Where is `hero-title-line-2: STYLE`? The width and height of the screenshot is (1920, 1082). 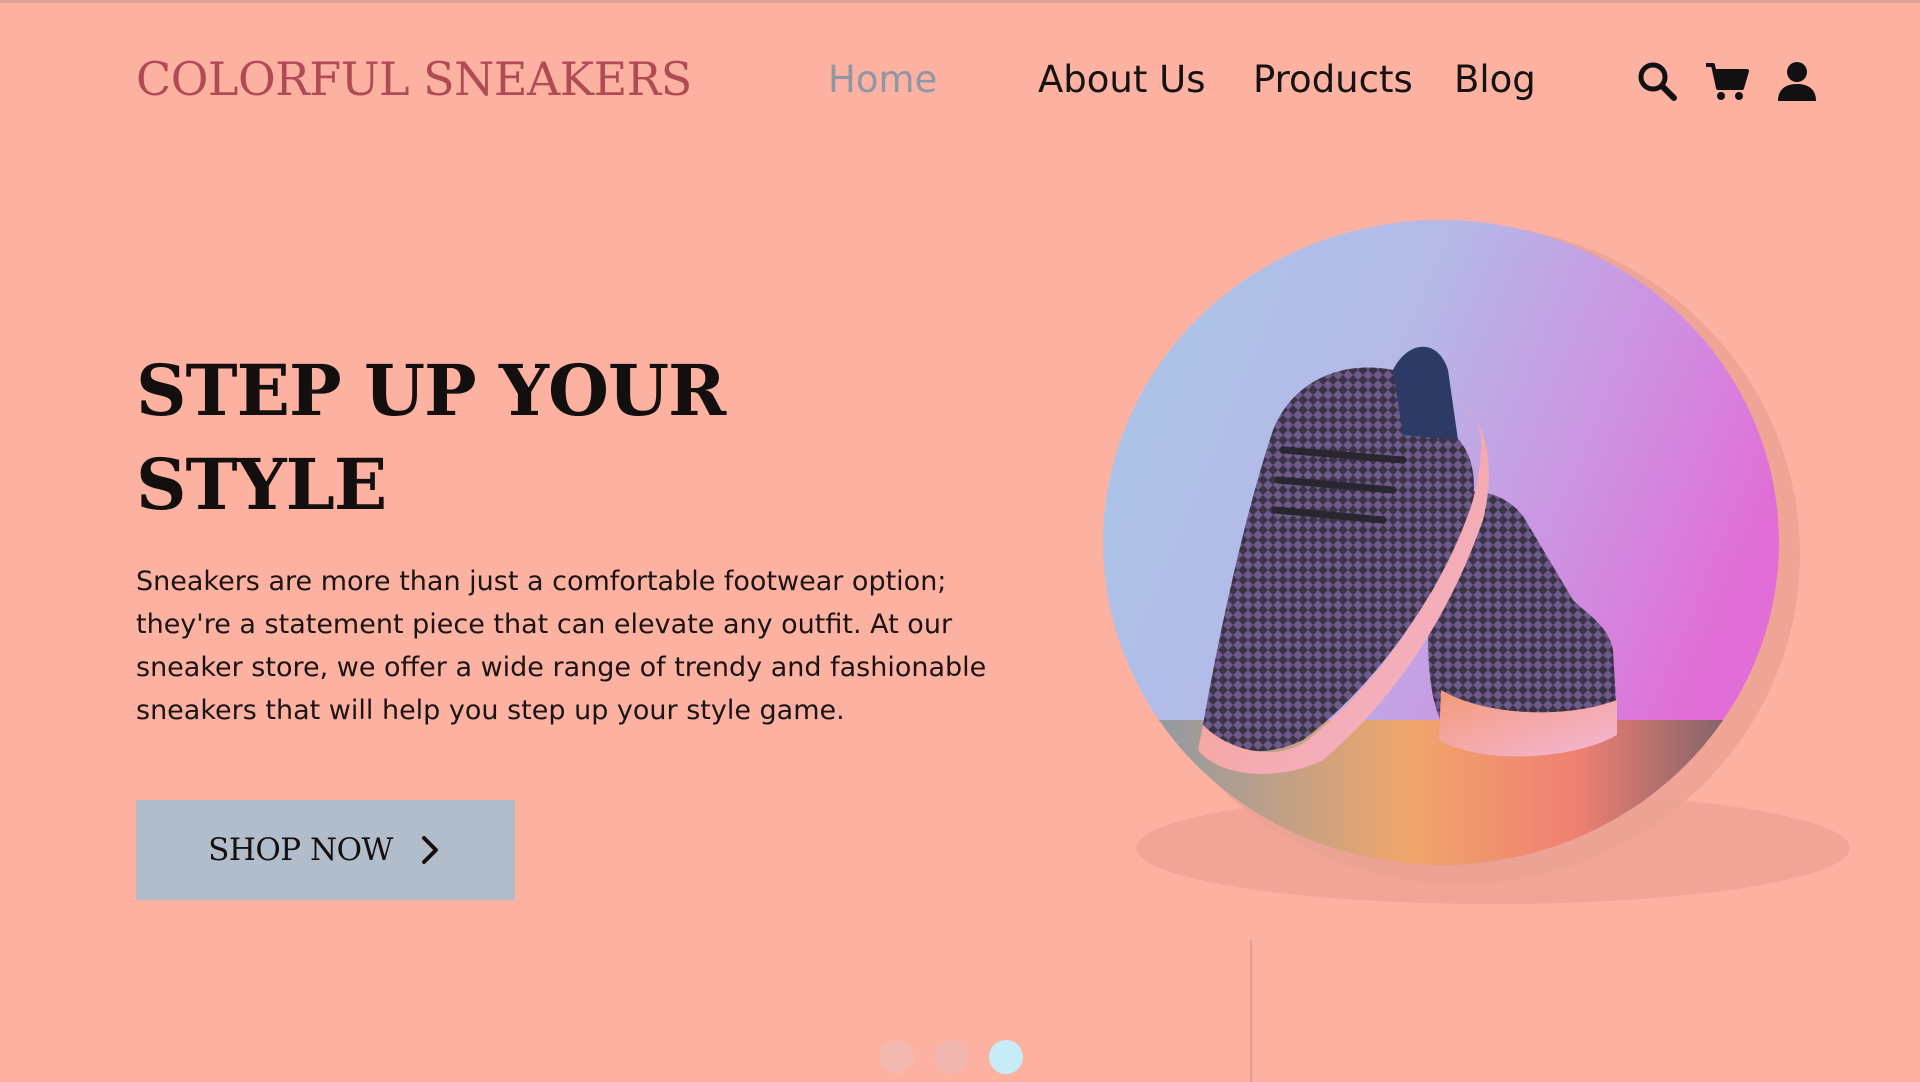 hero-title-line-2: STYLE is located at coordinates (261, 484).